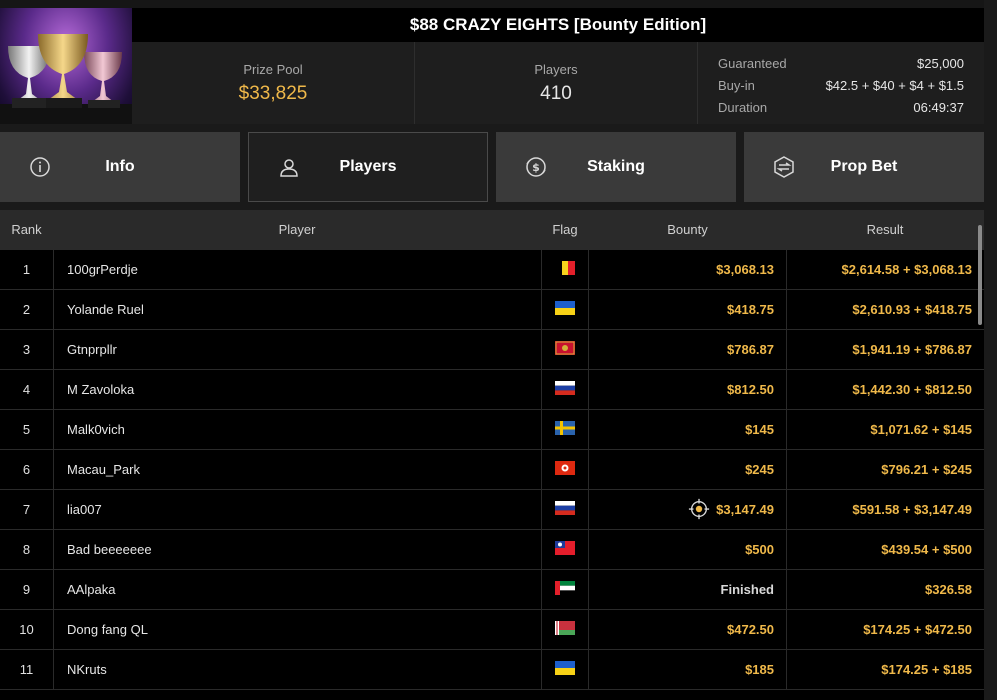  Describe the element at coordinates (885, 350) in the screenshot. I see `result-cell: $1,941.19 + $786.87` at that location.